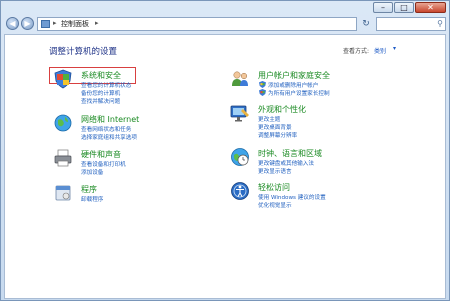 The width and height of the screenshot is (450, 301). Describe the element at coordinates (138, 195) in the screenshot. I see `category-programs: 程序 卸载程序` at that location.